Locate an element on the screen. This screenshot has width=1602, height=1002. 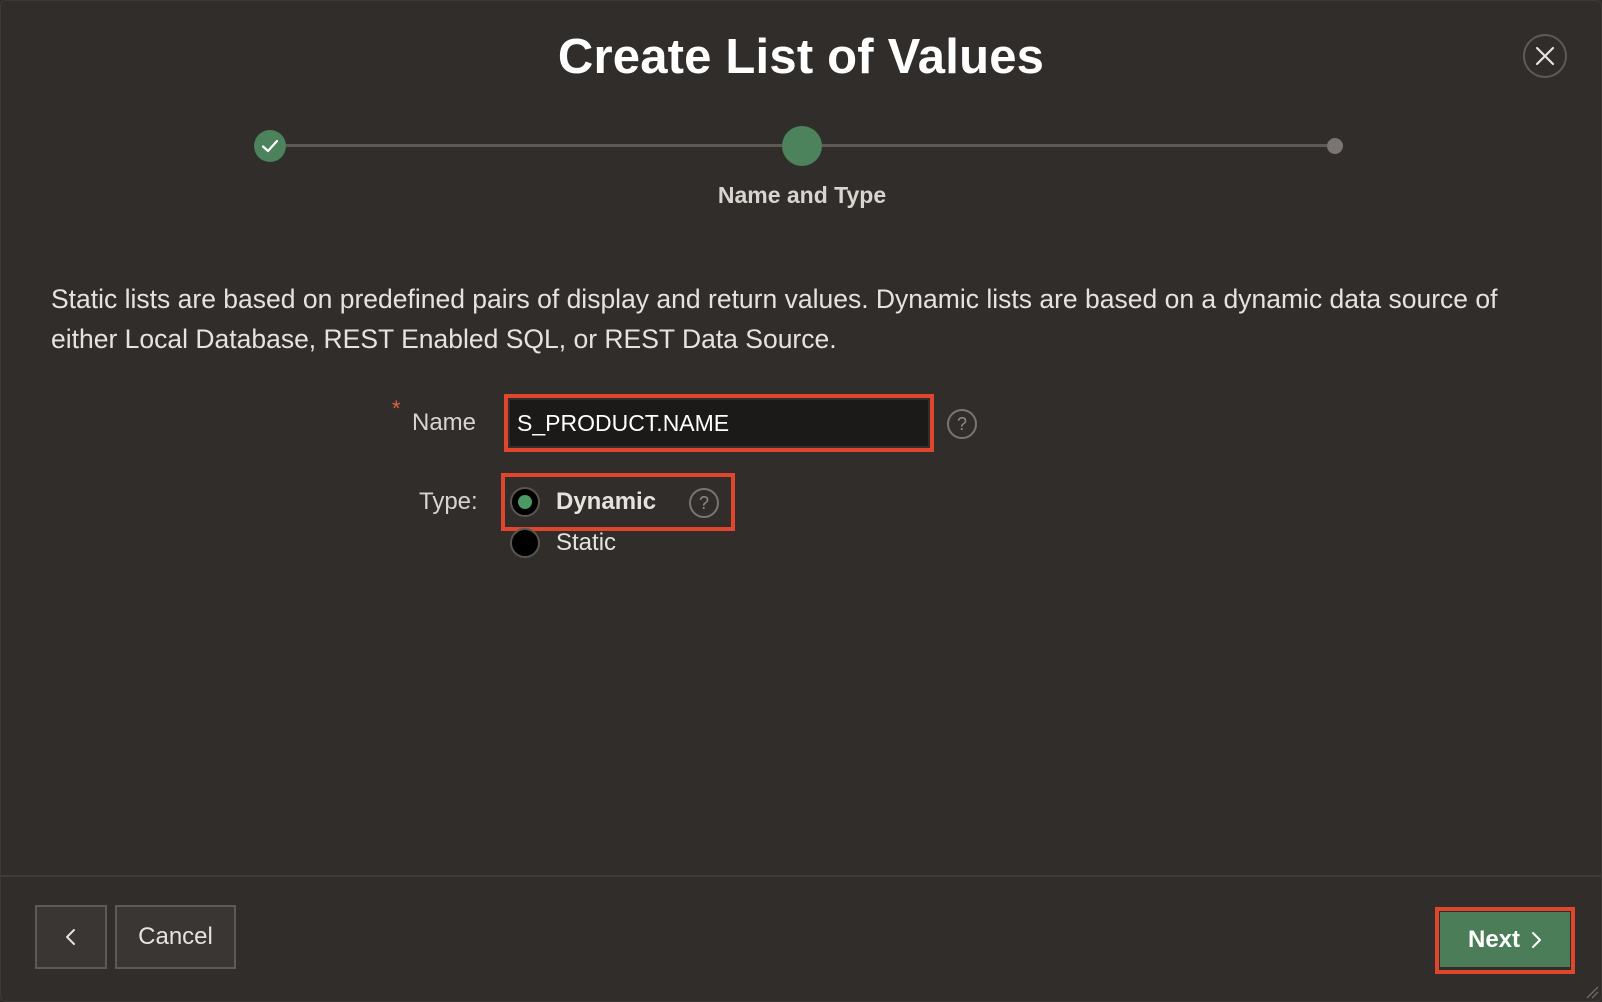
type-dynamic-radio is located at coordinates (525, 502).